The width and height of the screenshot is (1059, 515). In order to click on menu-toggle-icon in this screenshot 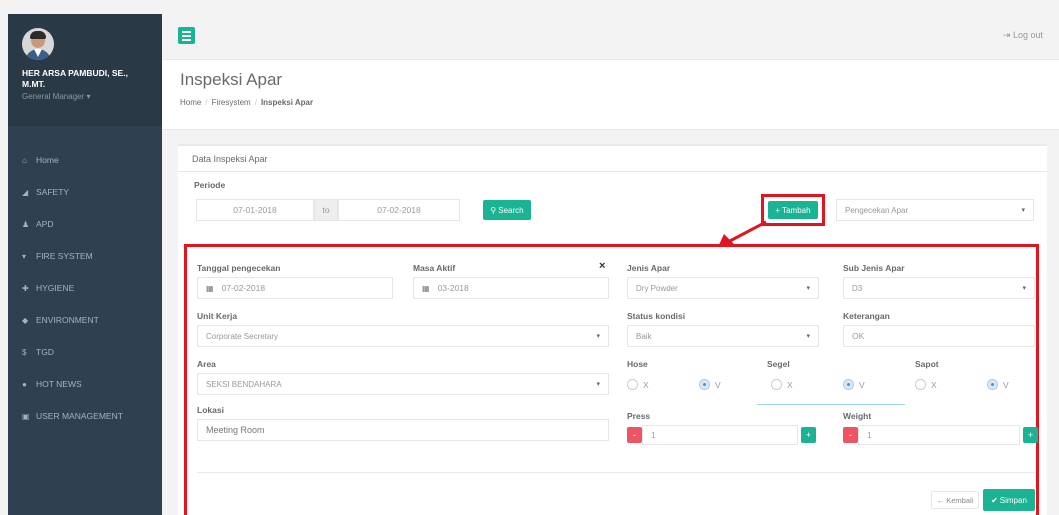, I will do `click(186, 35)`.